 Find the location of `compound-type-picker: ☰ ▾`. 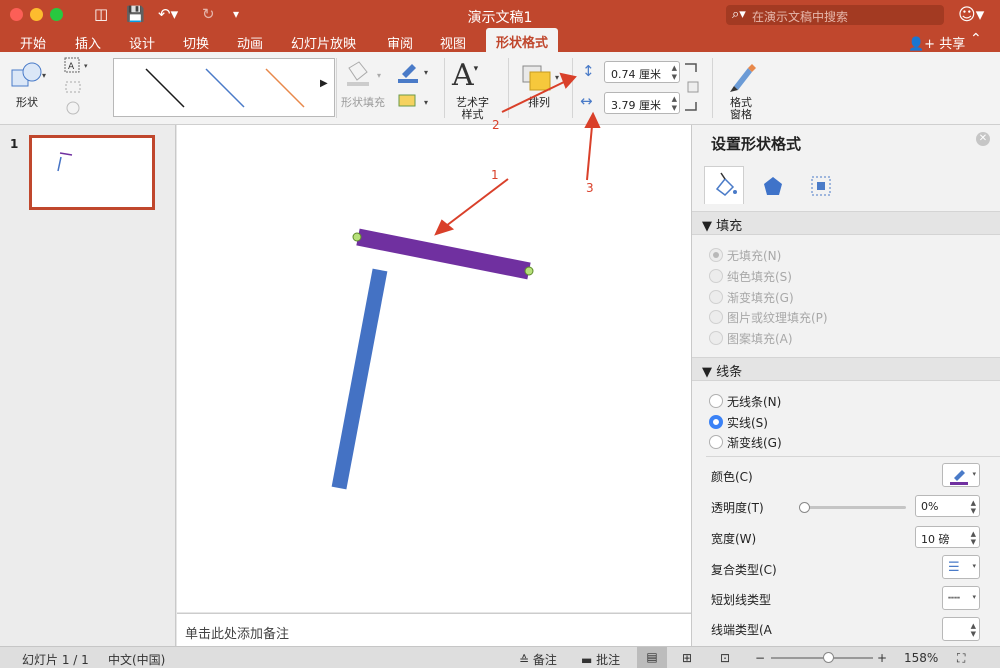

compound-type-picker: ☰ ▾ is located at coordinates (961, 567).